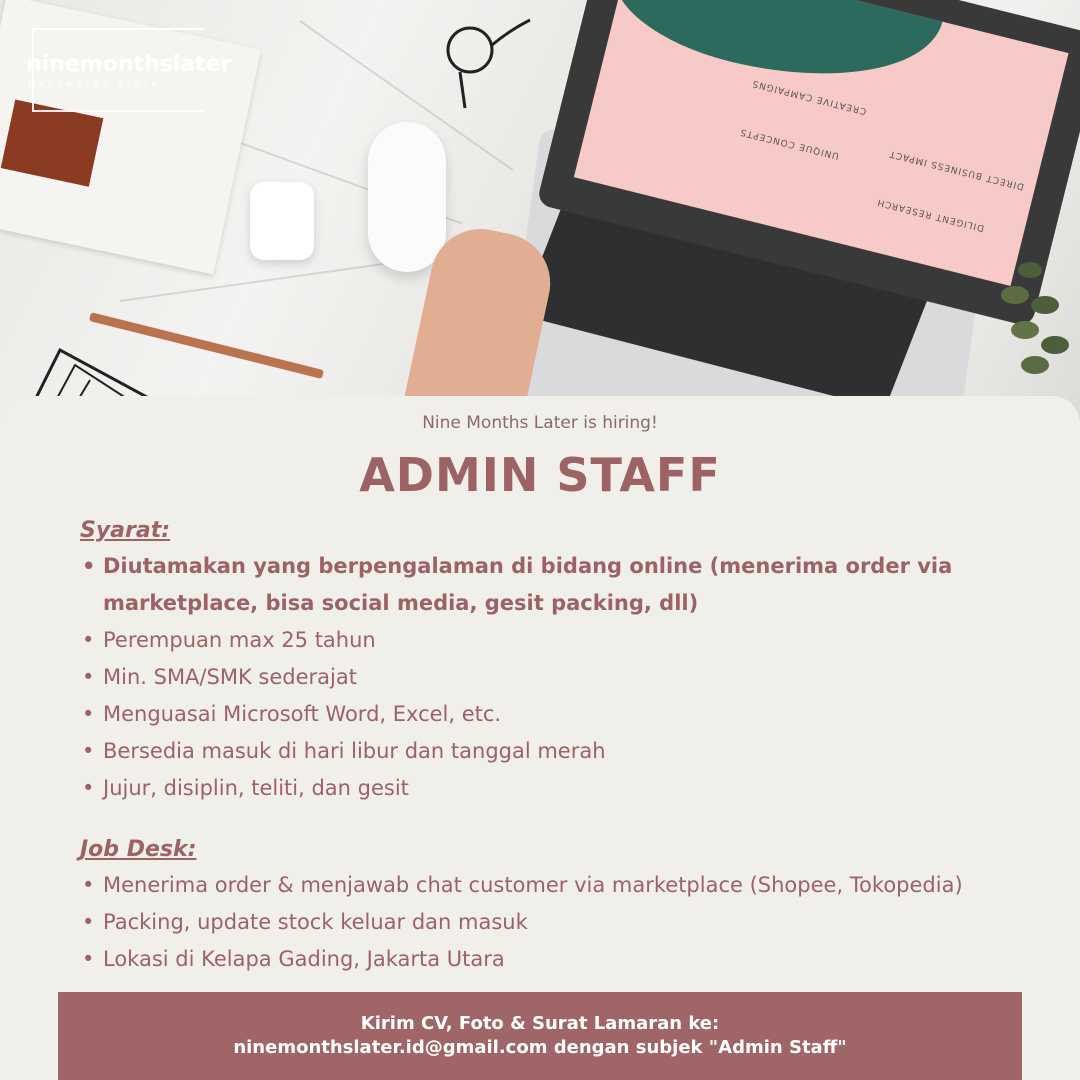 This screenshot has height=1080, width=1080. What do you see at coordinates (560, 714) in the screenshot?
I see `list-item: Menguasai Microsoft Word, Excel, etc.` at bounding box center [560, 714].